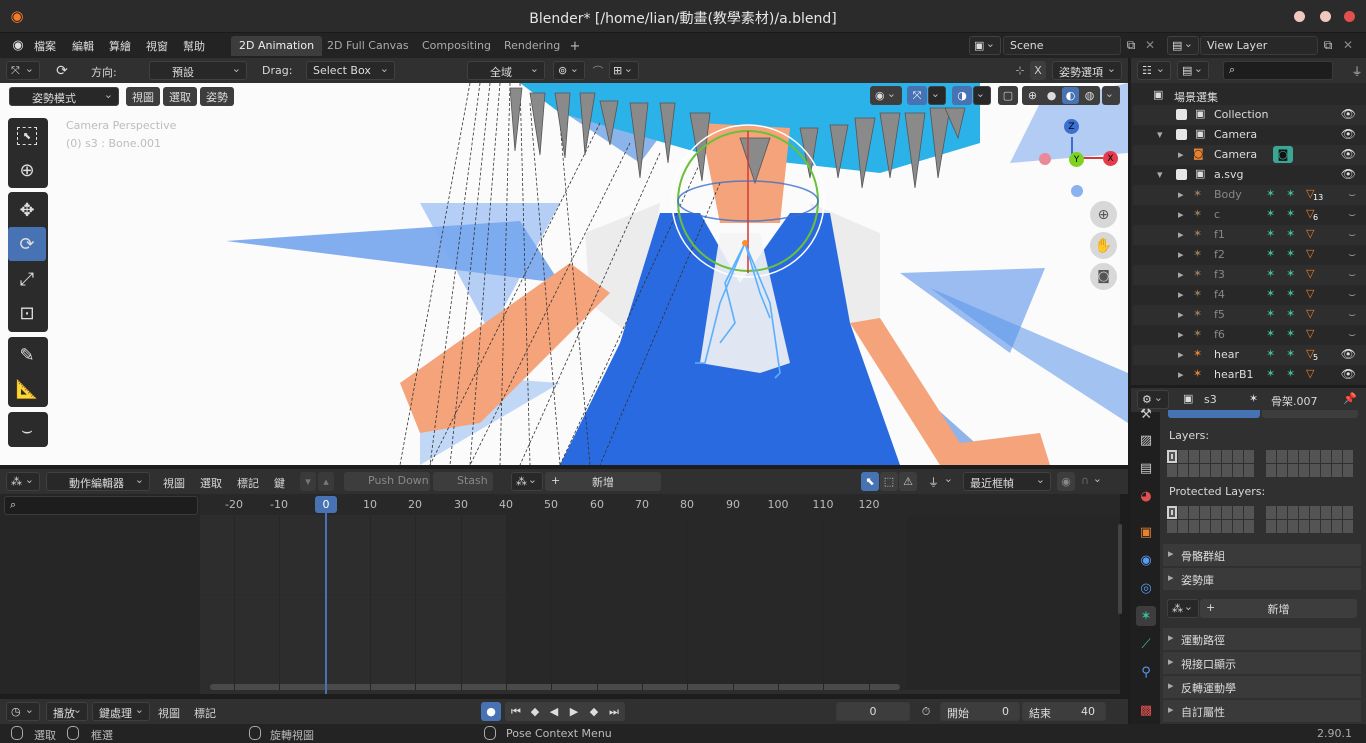 This screenshot has width=1366, height=743. What do you see at coordinates (1038, 70) in the screenshot?
I see `pose-x-axis-toggle: X` at bounding box center [1038, 70].